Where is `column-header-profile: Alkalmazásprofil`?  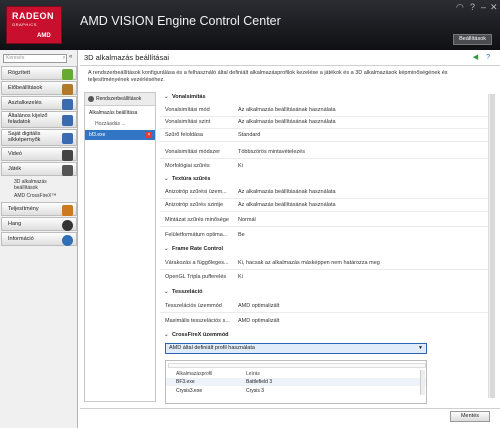 column-header-profile: Alkalmazásprofil is located at coordinates (194, 374).